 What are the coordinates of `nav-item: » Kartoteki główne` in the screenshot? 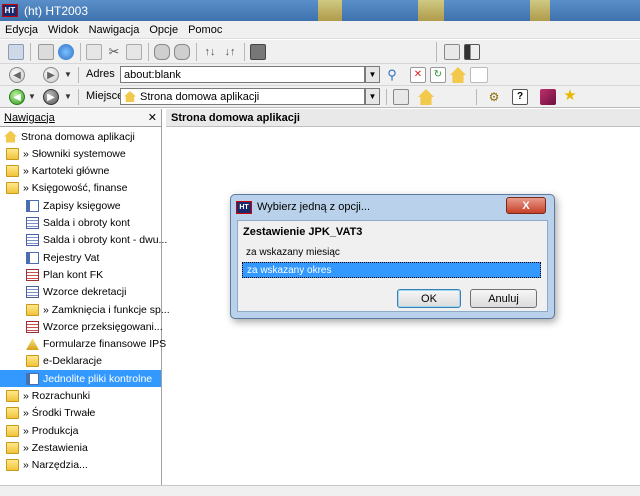 It's located at (80, 171).